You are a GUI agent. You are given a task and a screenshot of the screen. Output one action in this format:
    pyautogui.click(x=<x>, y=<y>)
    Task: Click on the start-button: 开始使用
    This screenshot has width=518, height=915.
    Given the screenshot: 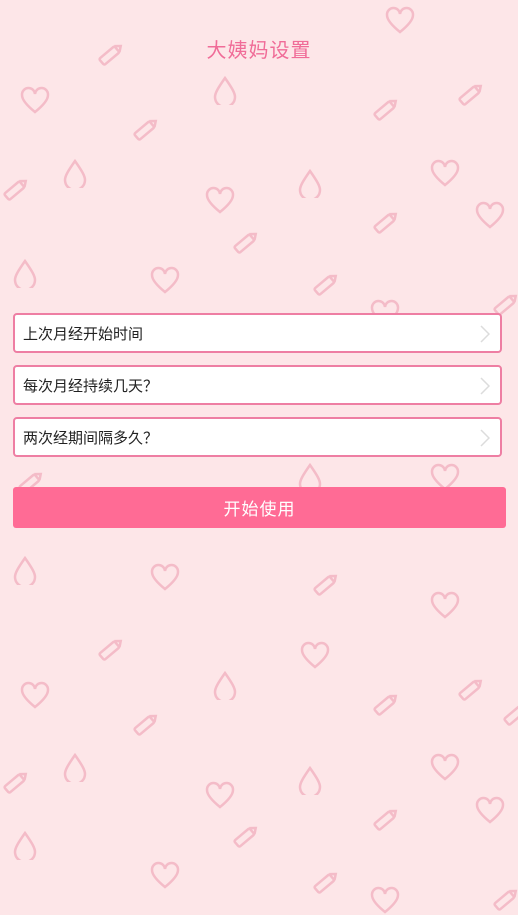 What is the action you would take?
    pyautogui.click(x=259, y=507)
    